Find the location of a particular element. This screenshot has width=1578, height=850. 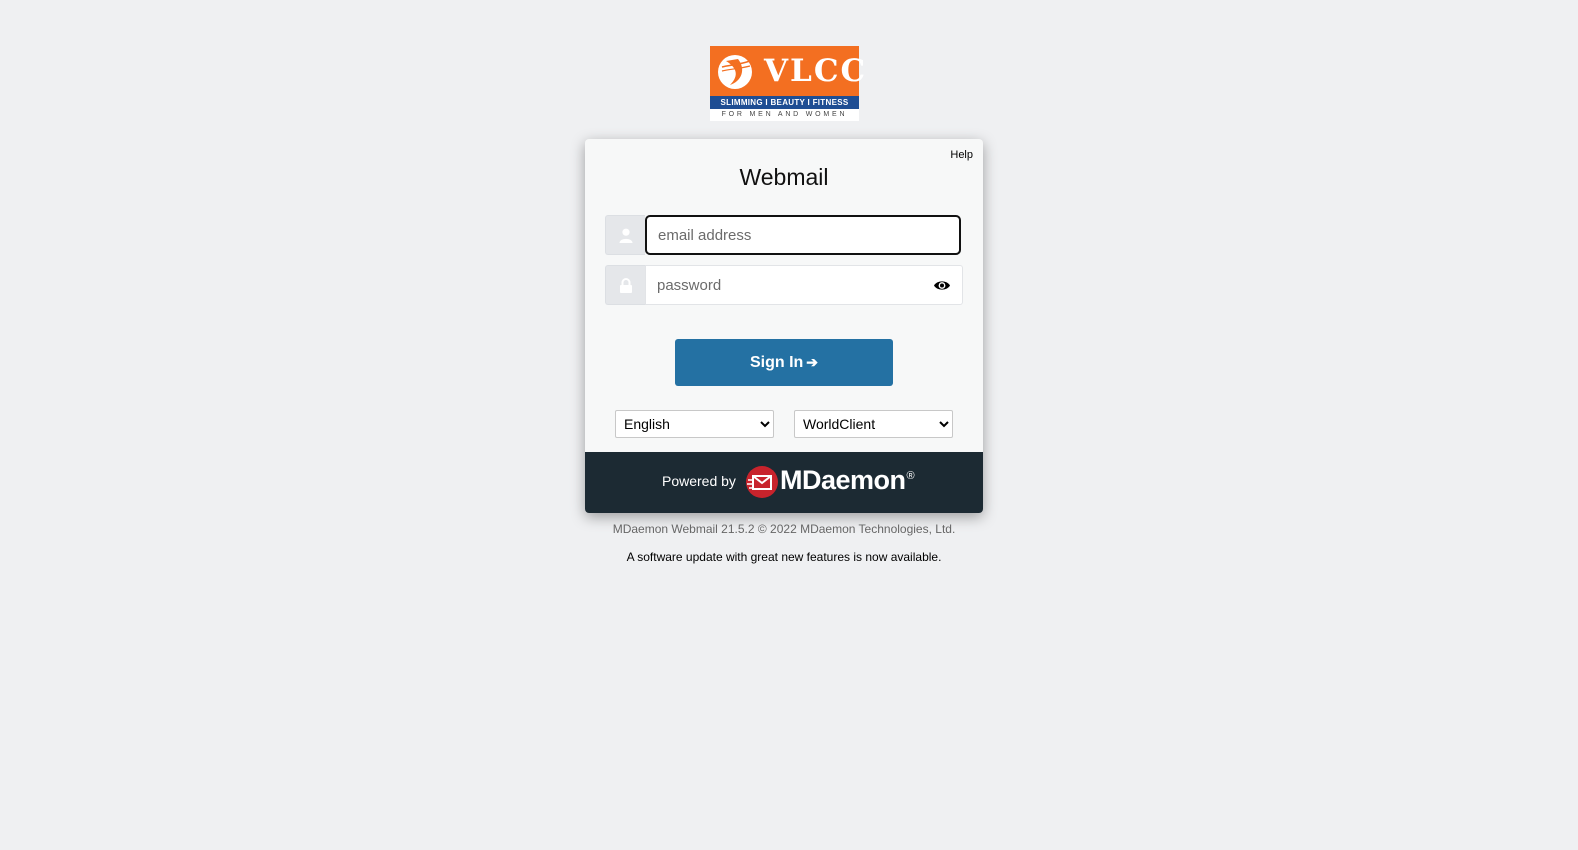

vlcc-emblem-icon is located at coordinates (735, 72).